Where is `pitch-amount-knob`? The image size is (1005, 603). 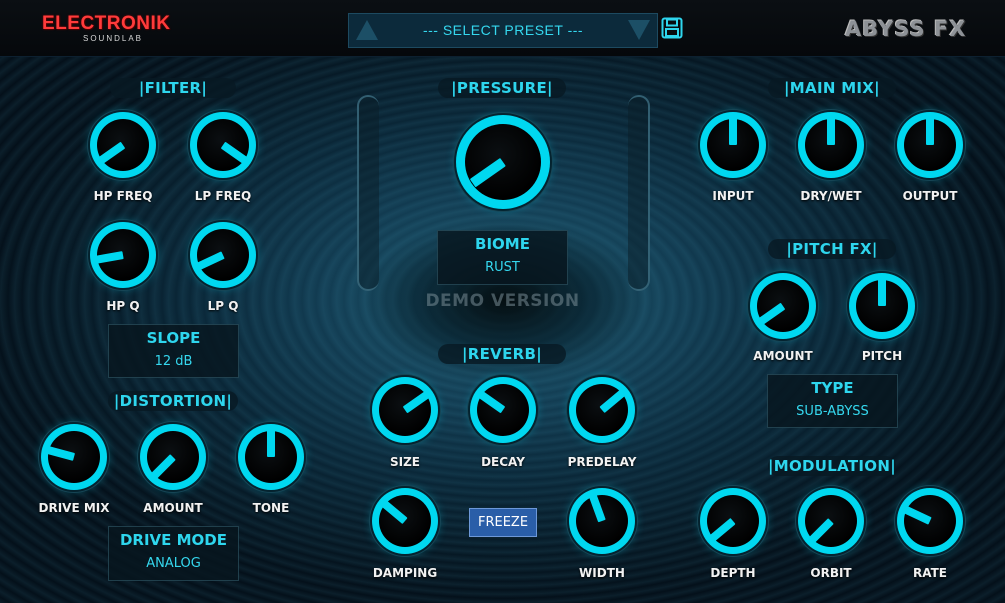 pitch-amount-knob is located at coordinates (783, 306).